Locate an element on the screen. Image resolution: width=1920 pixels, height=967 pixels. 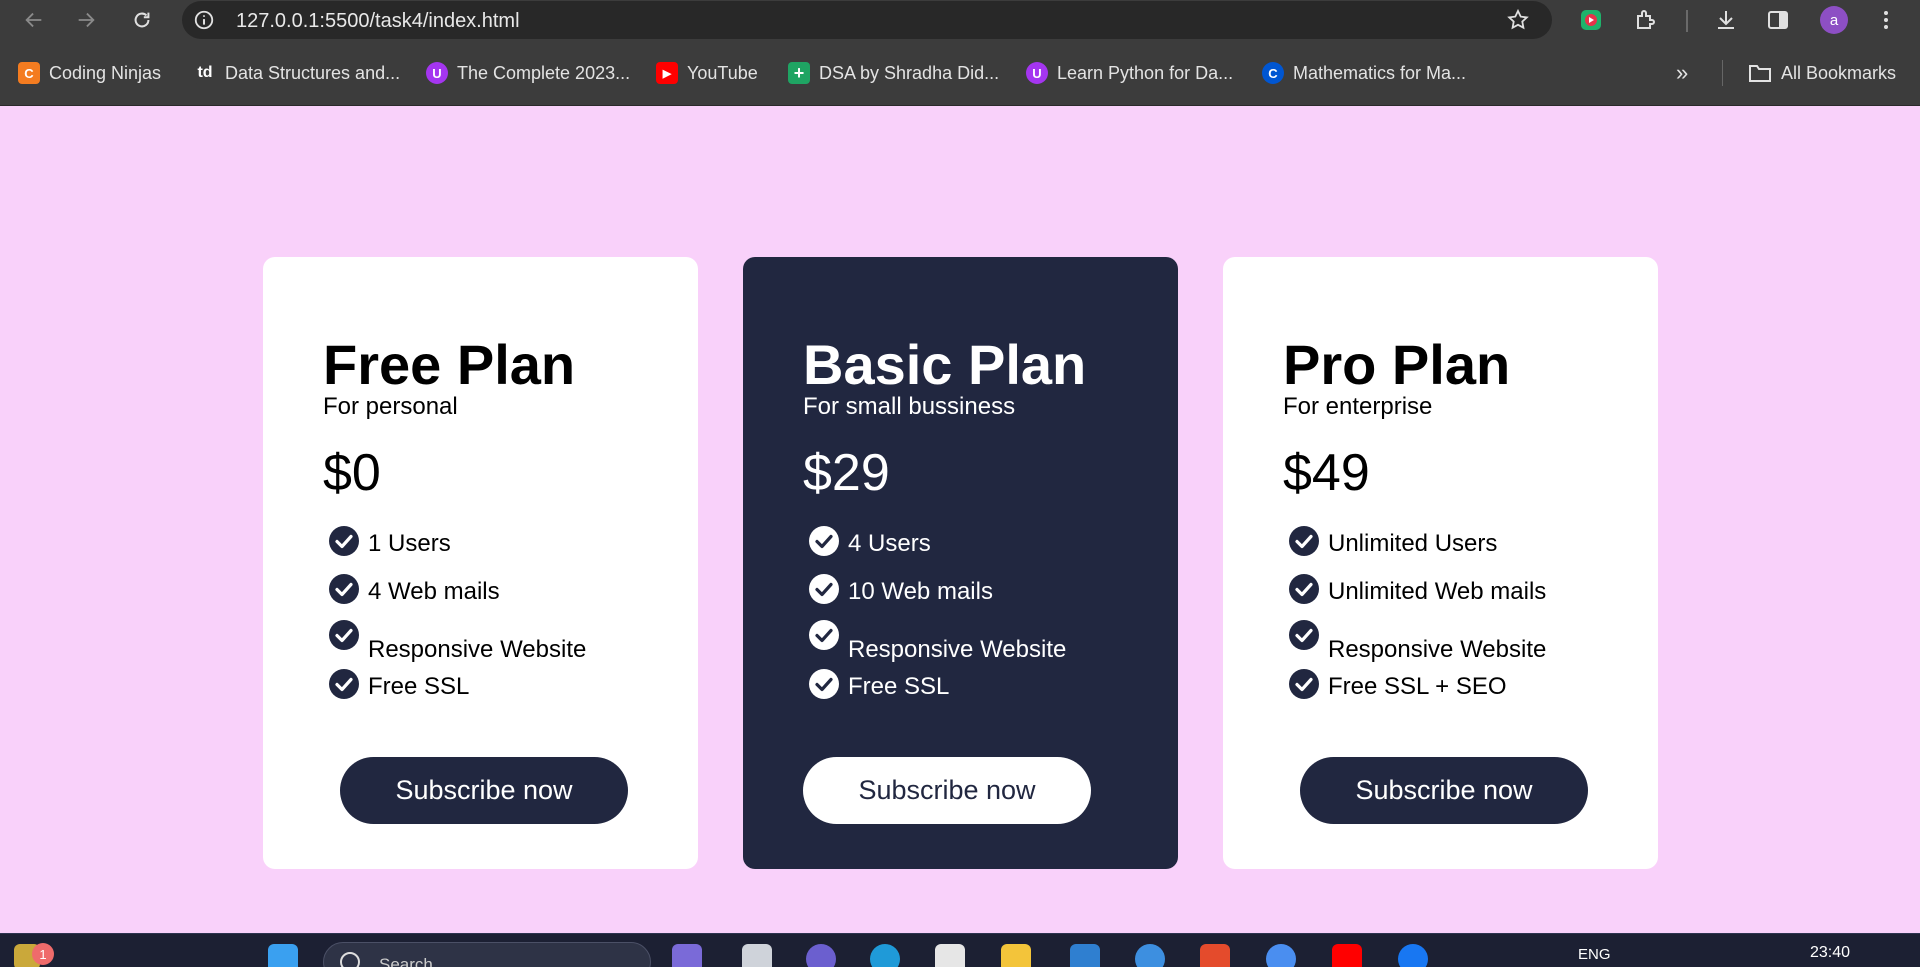
chevron-double-right-icon: » is located at coordinates (1688, 74).